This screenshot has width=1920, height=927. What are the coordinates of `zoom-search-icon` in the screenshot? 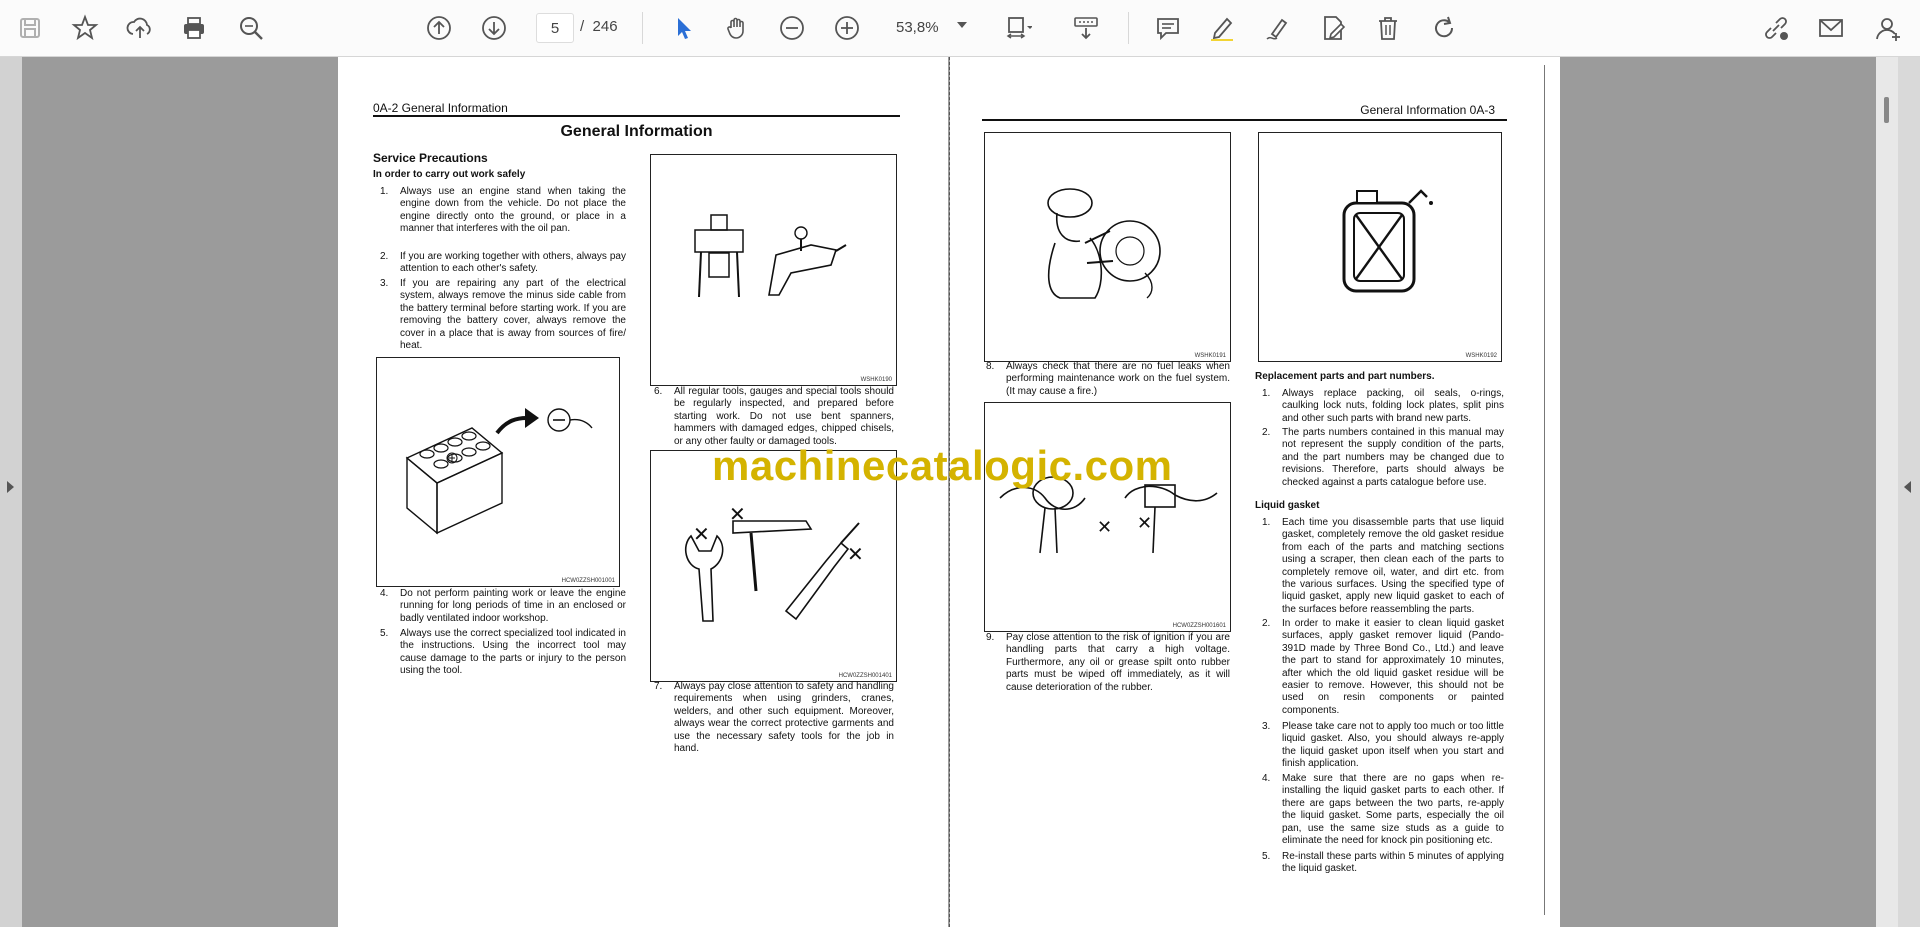 It's located at (251, 28).